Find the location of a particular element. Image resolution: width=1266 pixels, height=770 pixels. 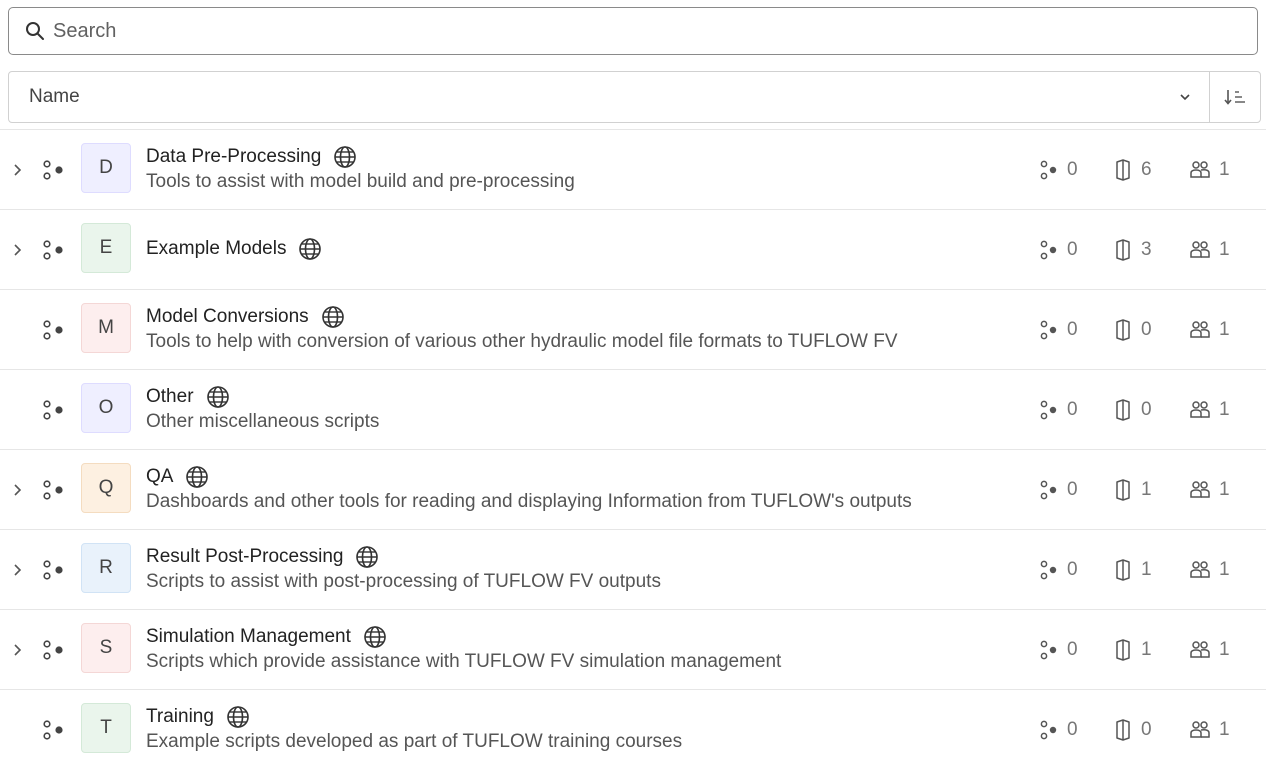

group-text: Other Other miscellaneous scripts is located at coordinates (581, 409).